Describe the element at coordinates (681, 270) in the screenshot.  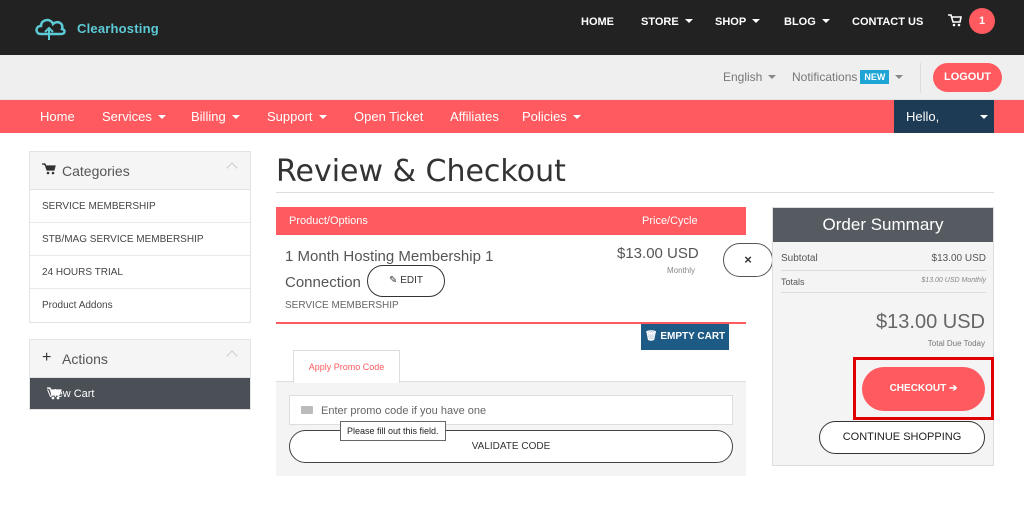
I see `billing-cycle: Monthly` at that location.